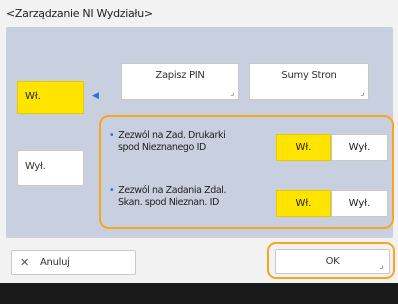  I want to click on allow-scan-line1: Zezwól na Zadania Zdal., so click(172, 190).